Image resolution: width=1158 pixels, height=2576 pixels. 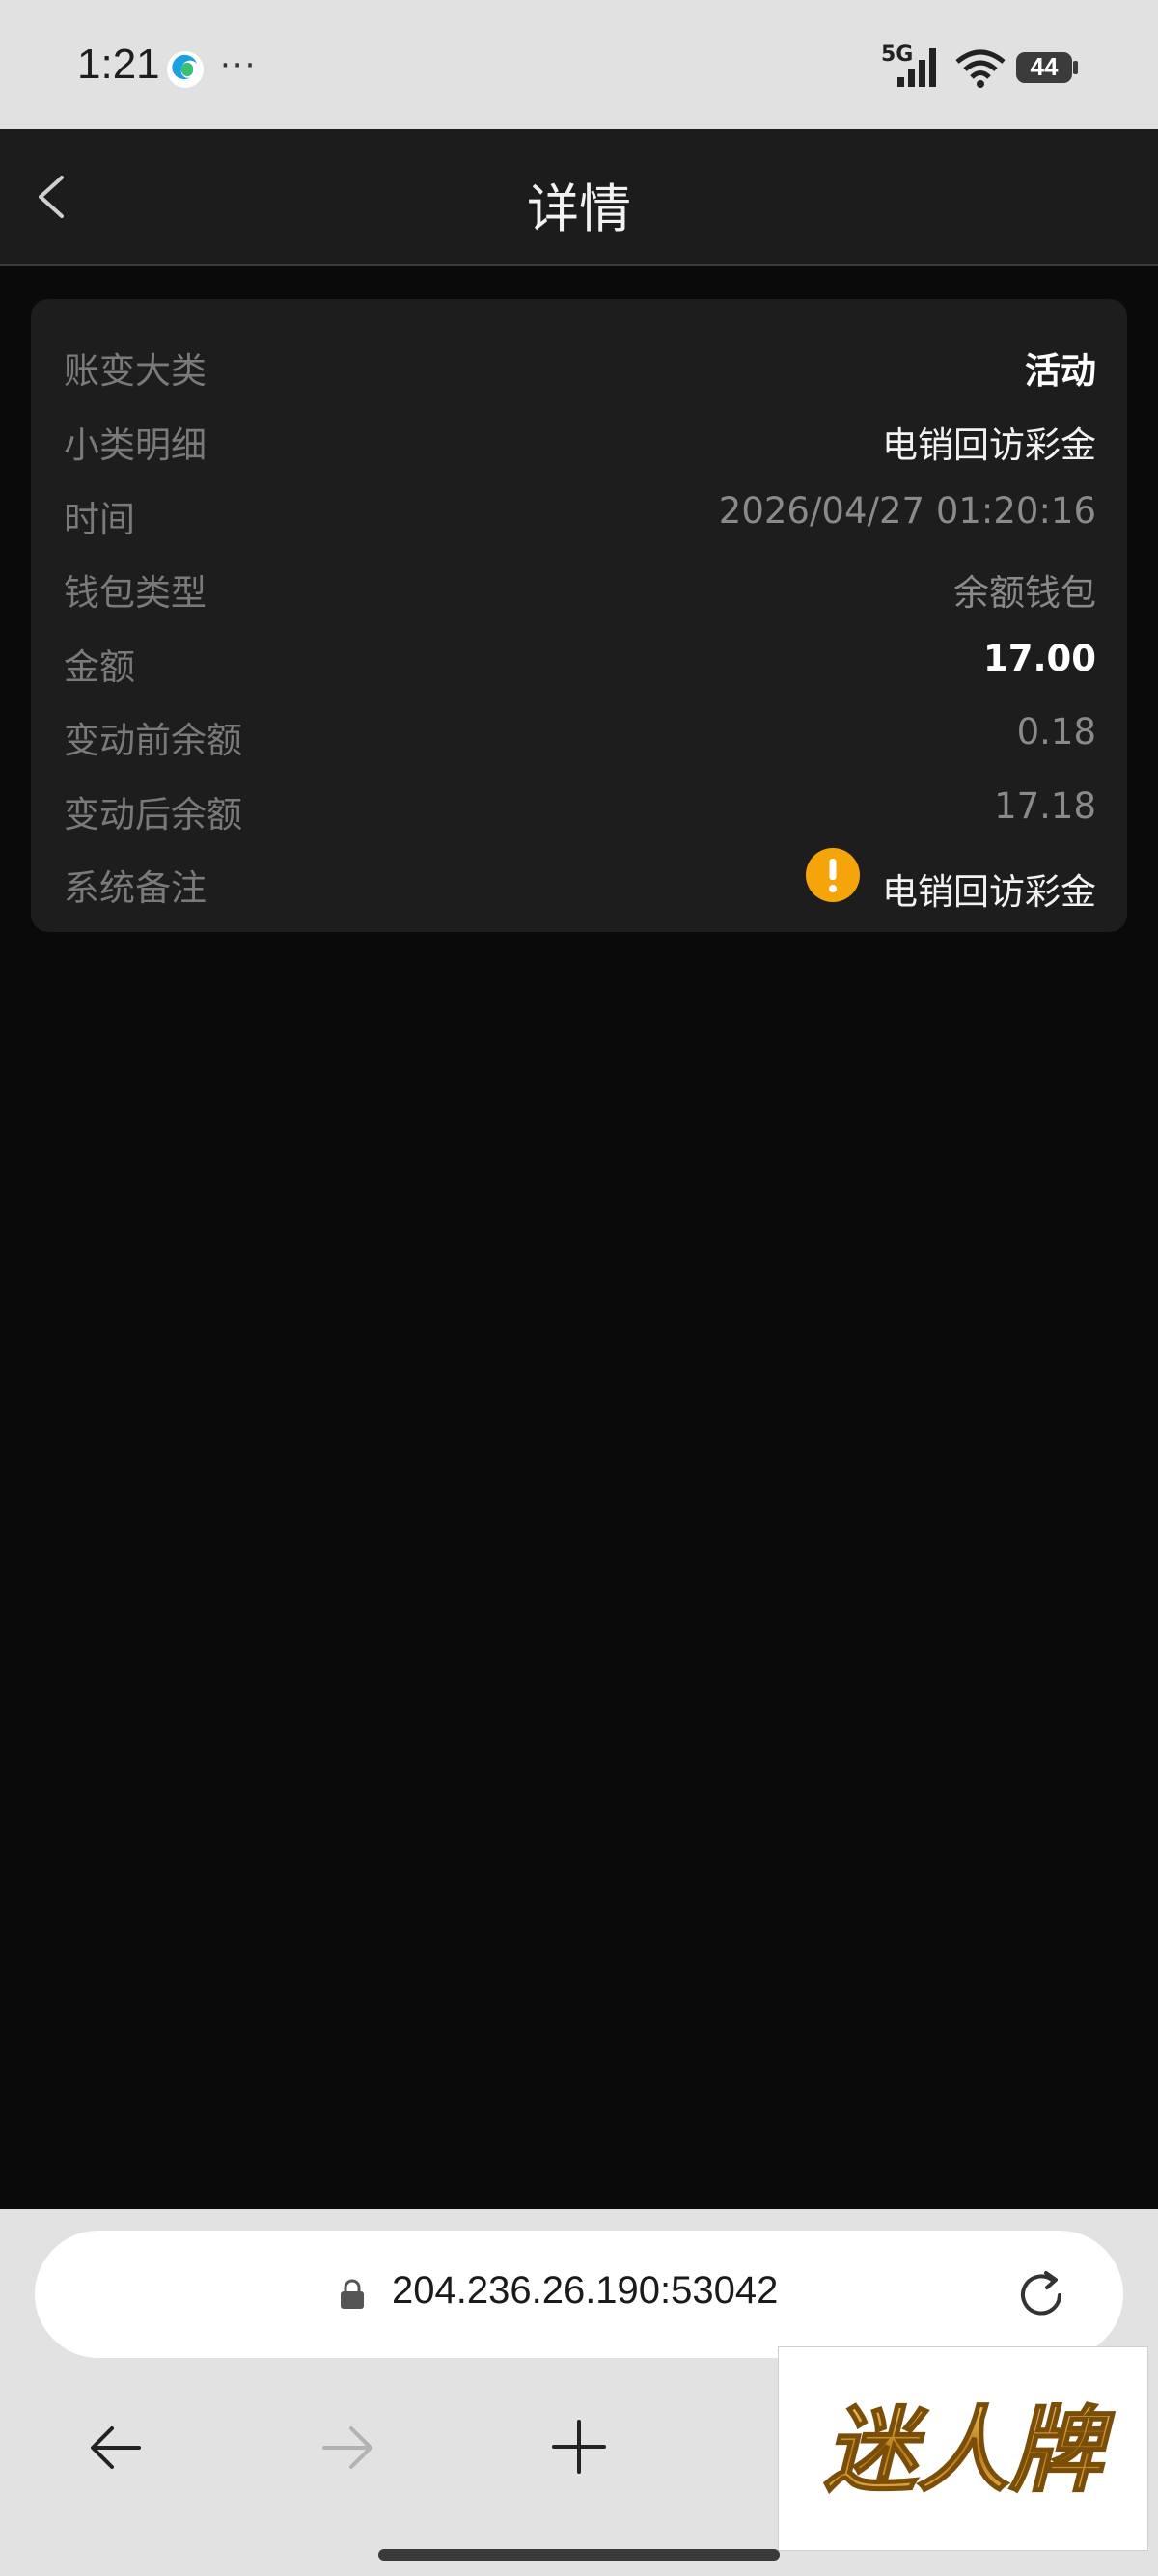 What do you see at coordinates (579, 64) in the screenshot?
I see `status-bar: 1:21 ··· 5G 44` at bounding box center [579, 64].